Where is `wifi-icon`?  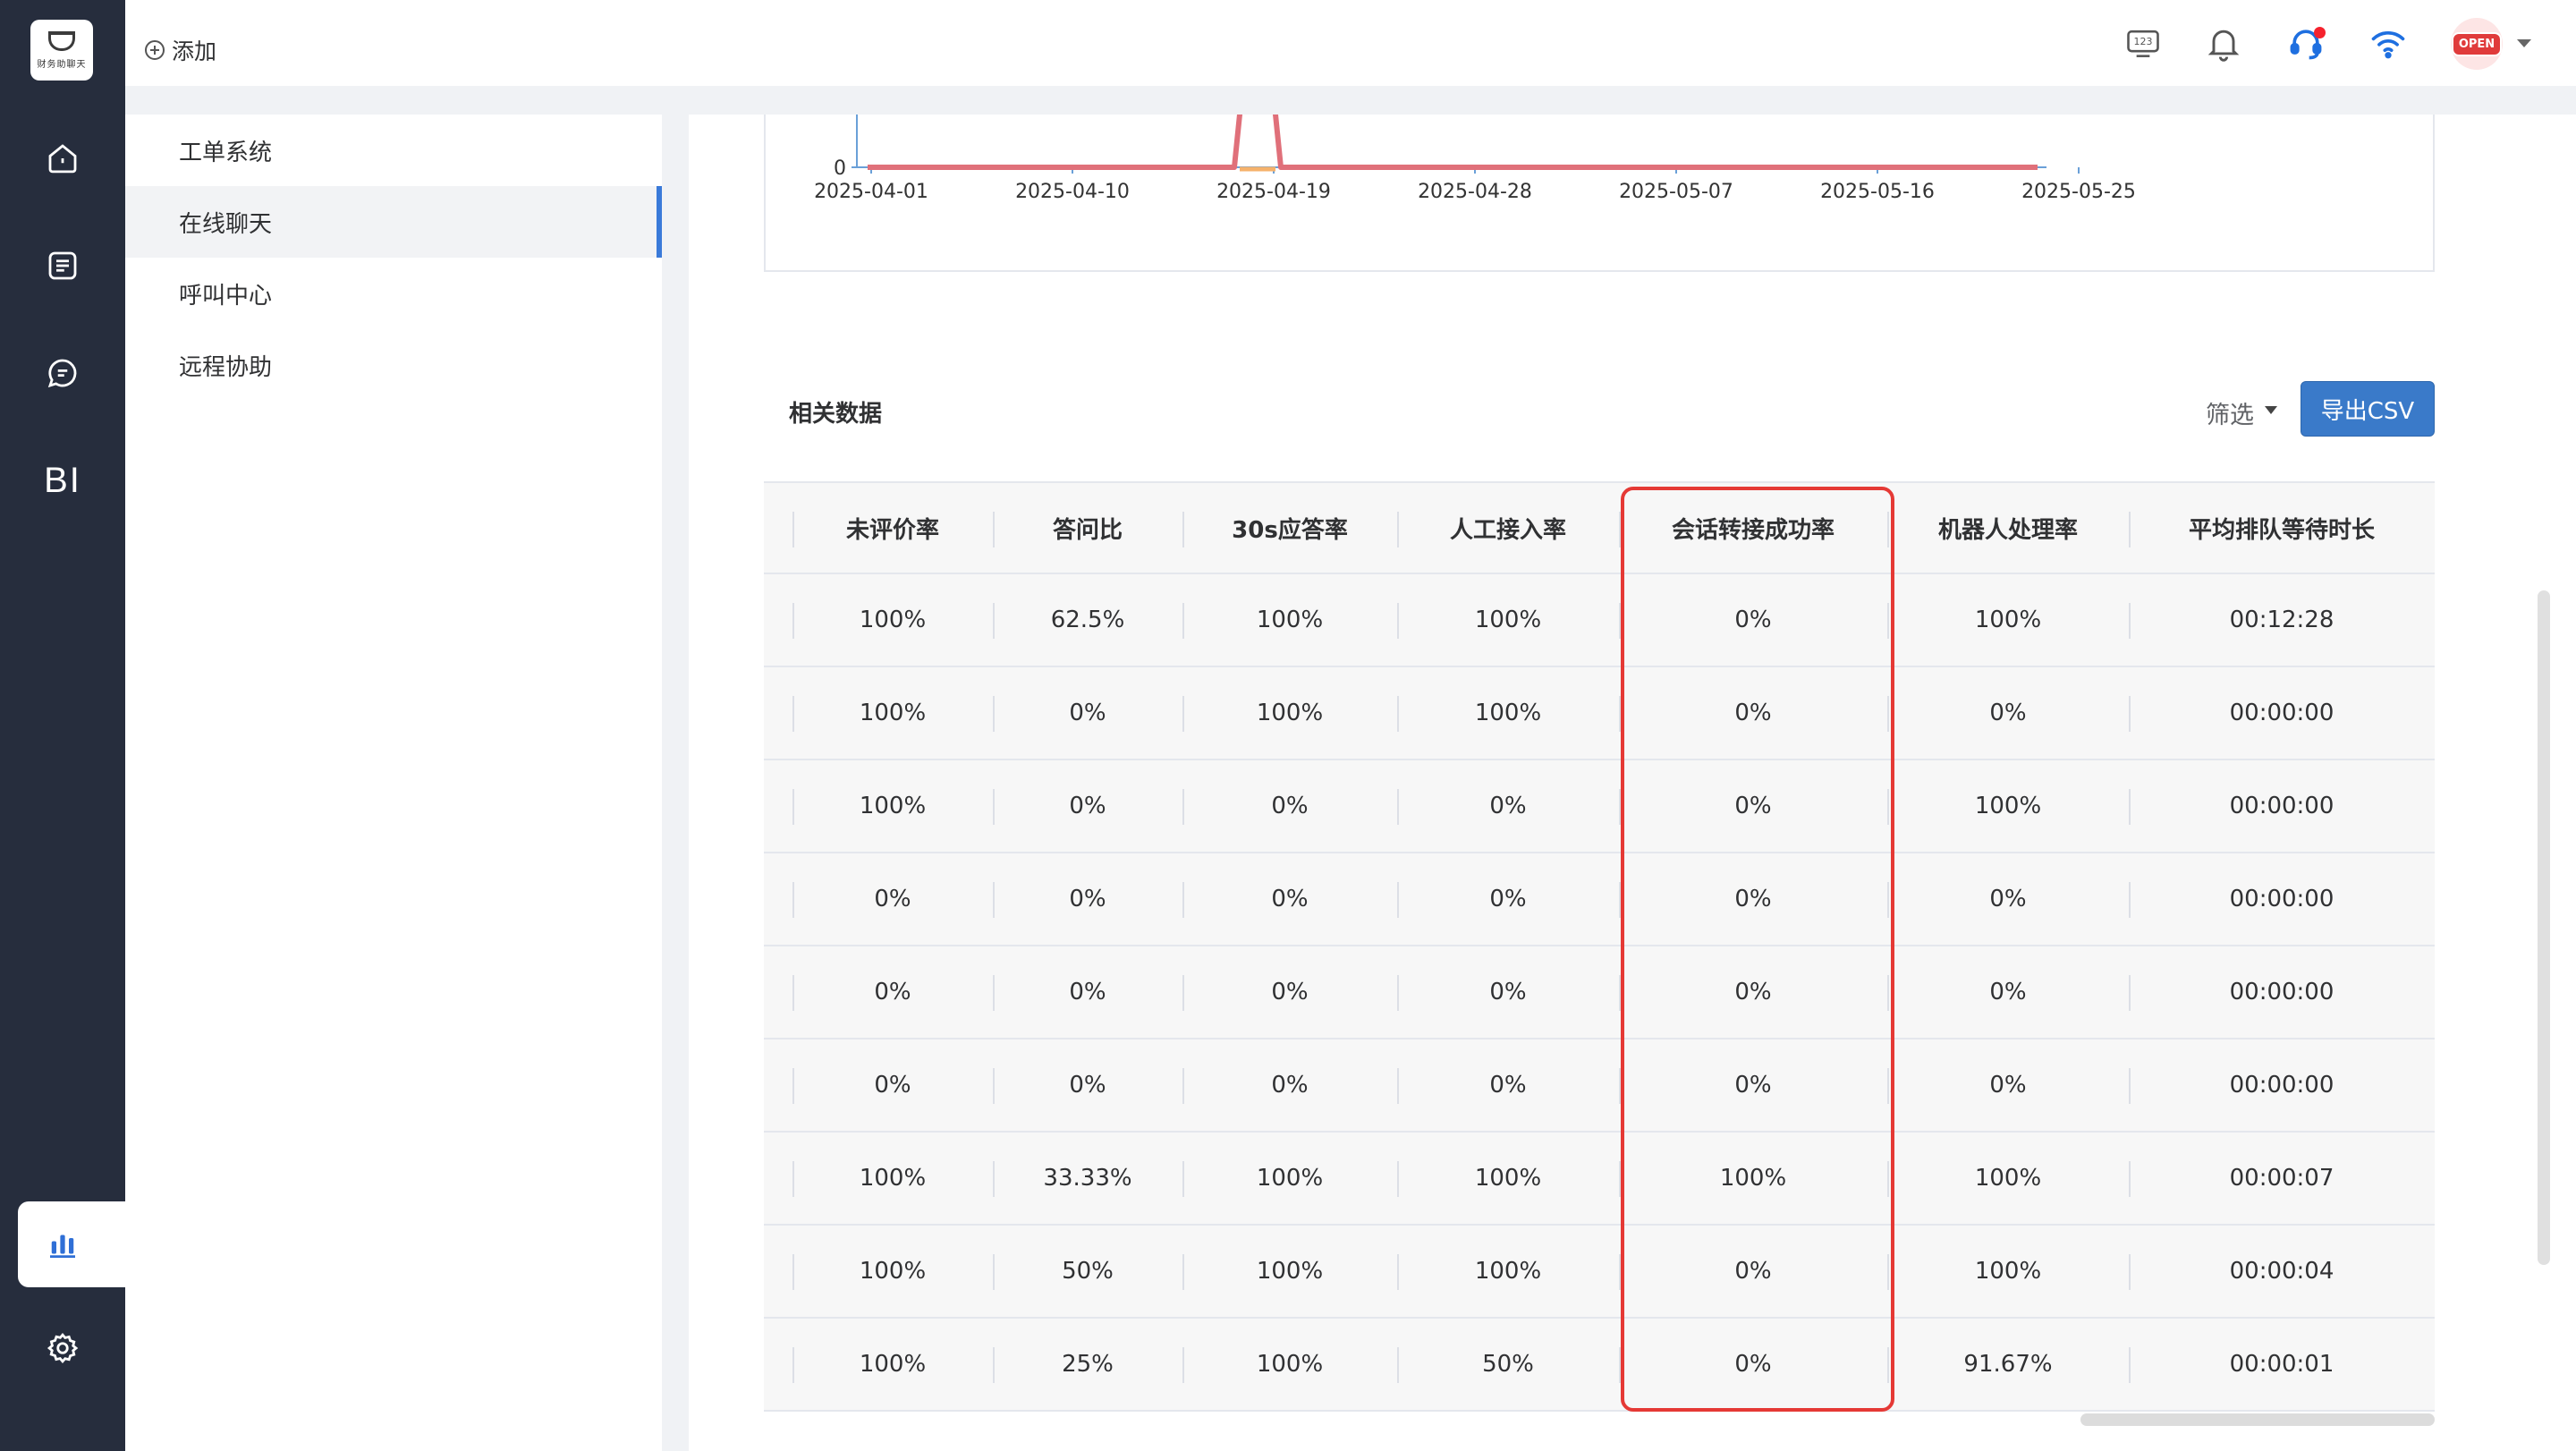 wifi-icon is located at coordinates (2388, 45).